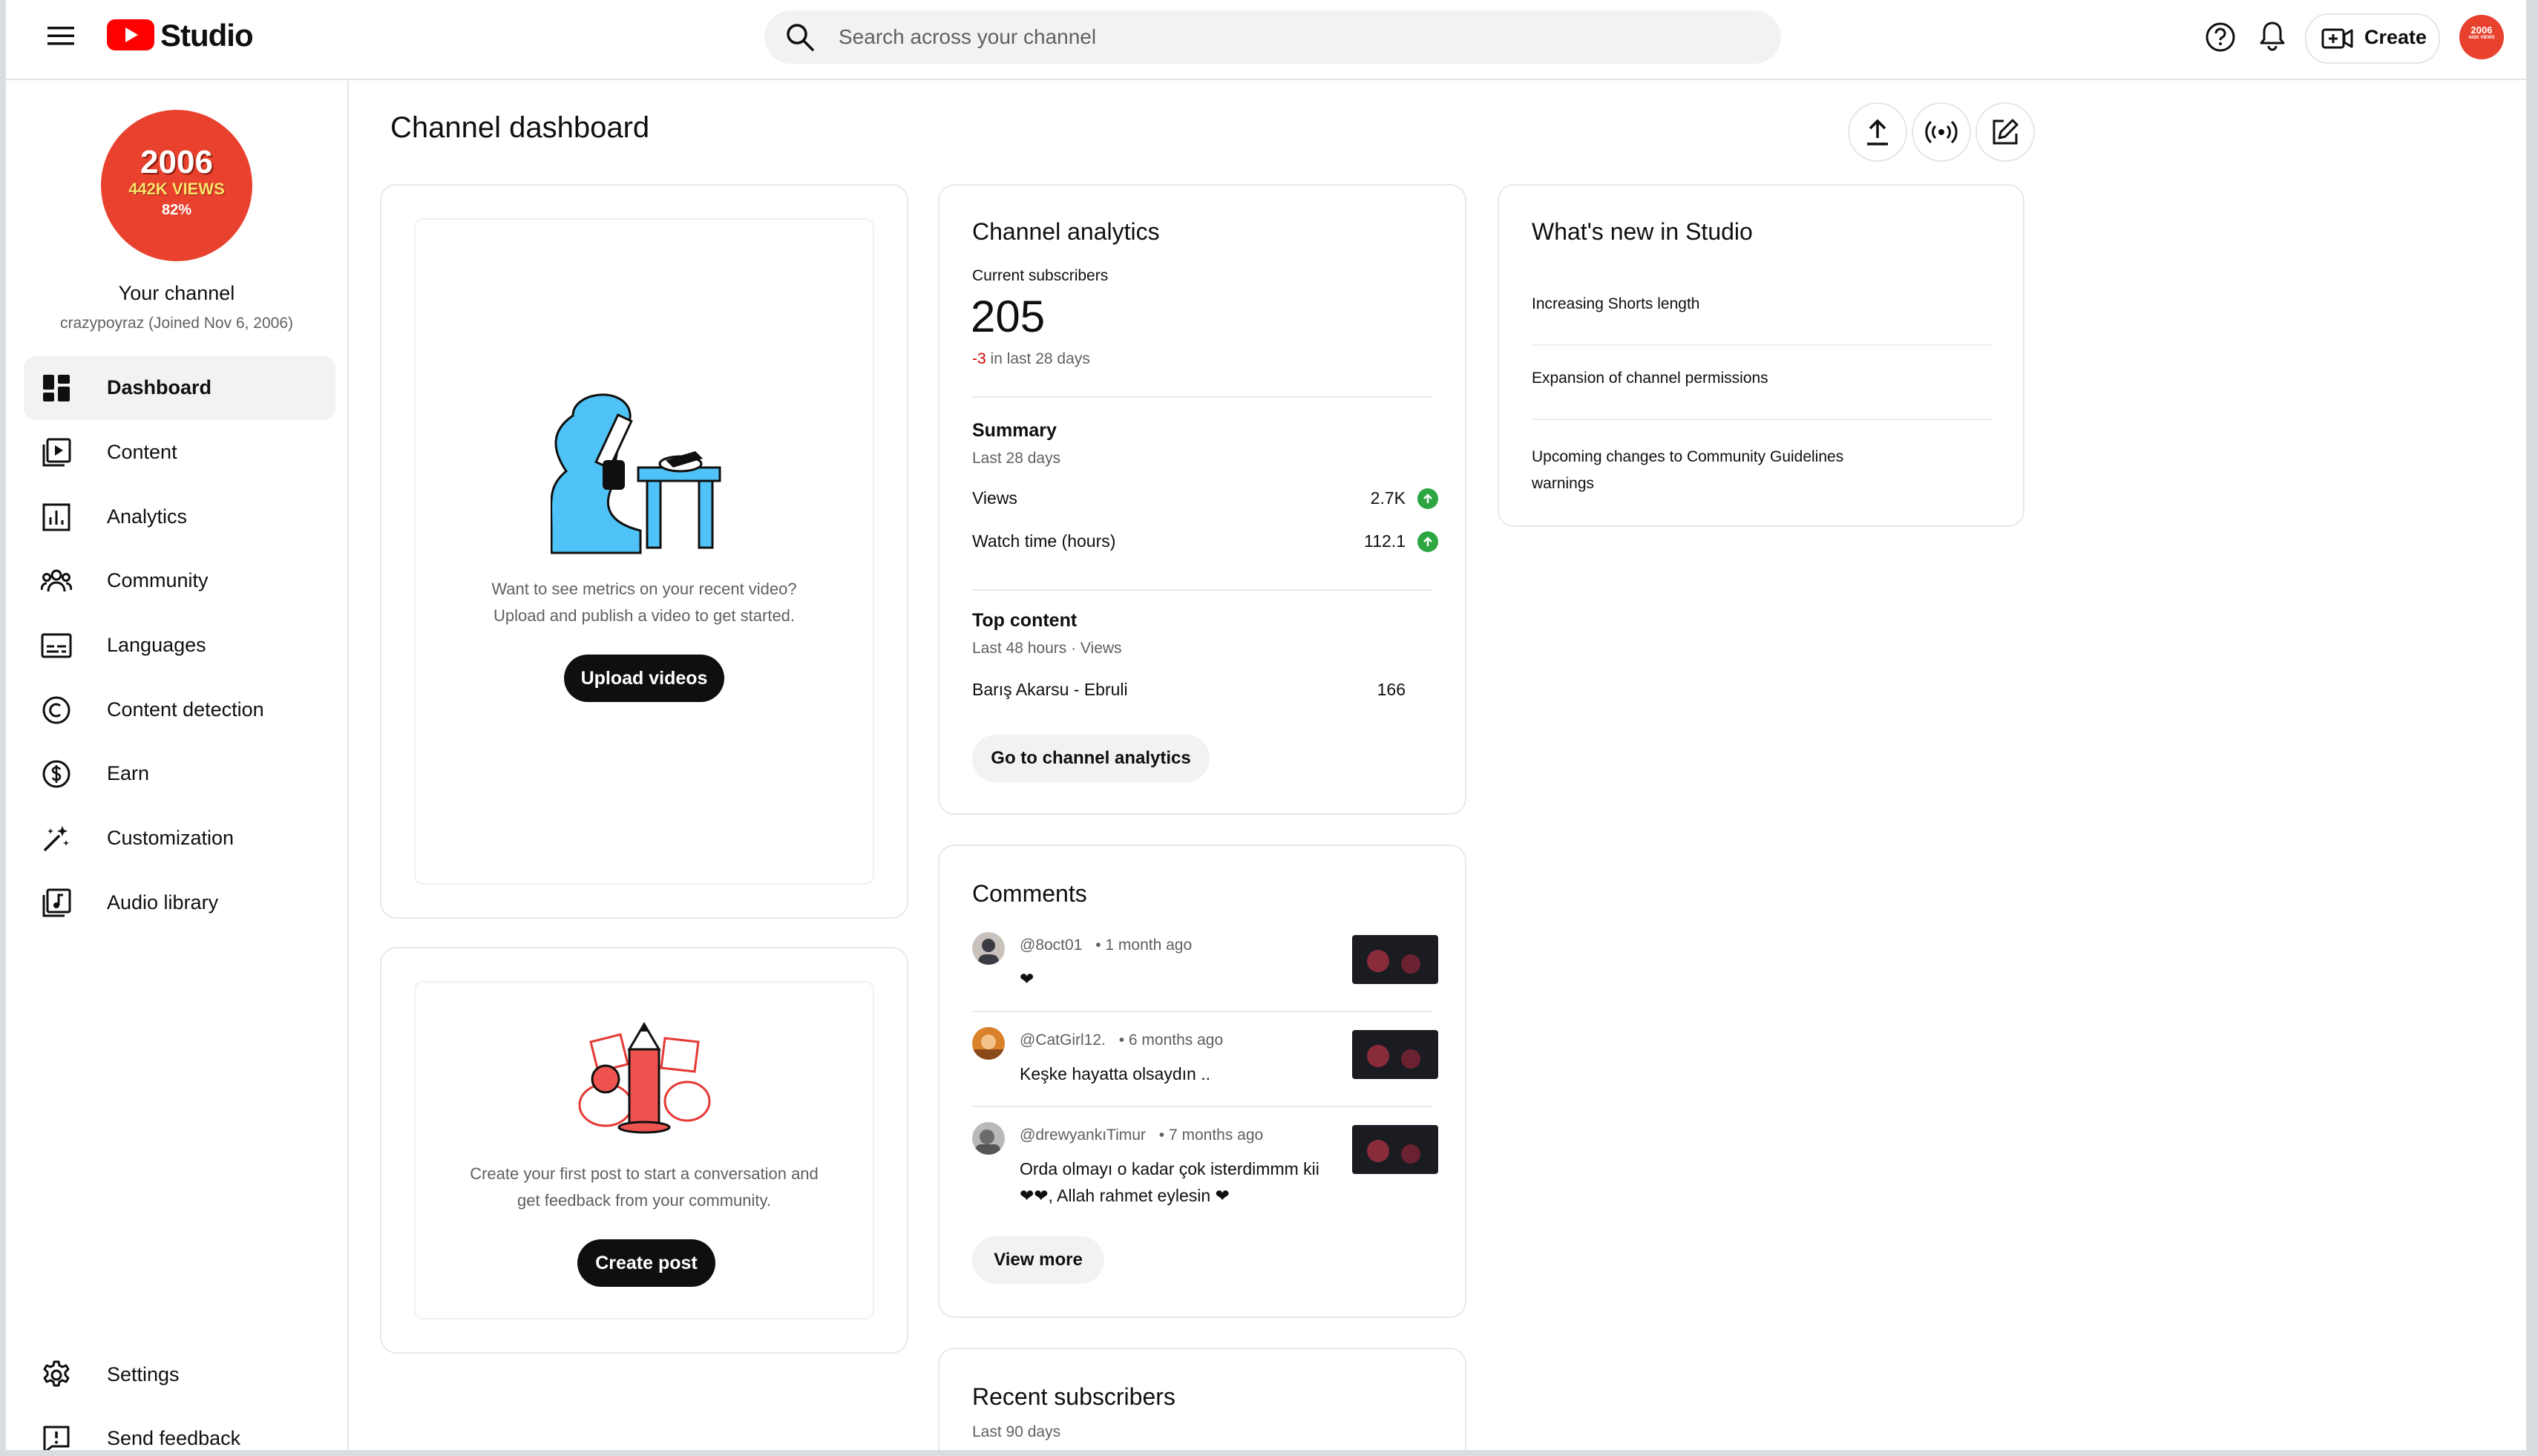  I want to click on analytics-icon, so click(56, 518).